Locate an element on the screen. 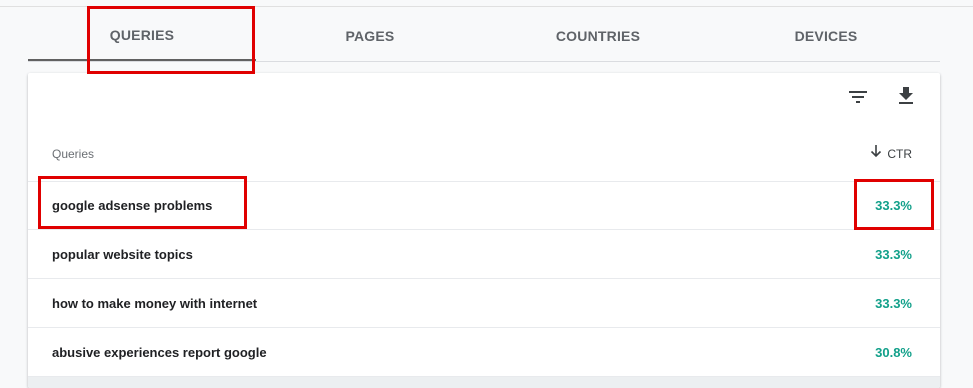 Image resolution: width=973 pixels, height=388 pixels. query-text: abusive experiences report google is located at coordinates (159, 352).